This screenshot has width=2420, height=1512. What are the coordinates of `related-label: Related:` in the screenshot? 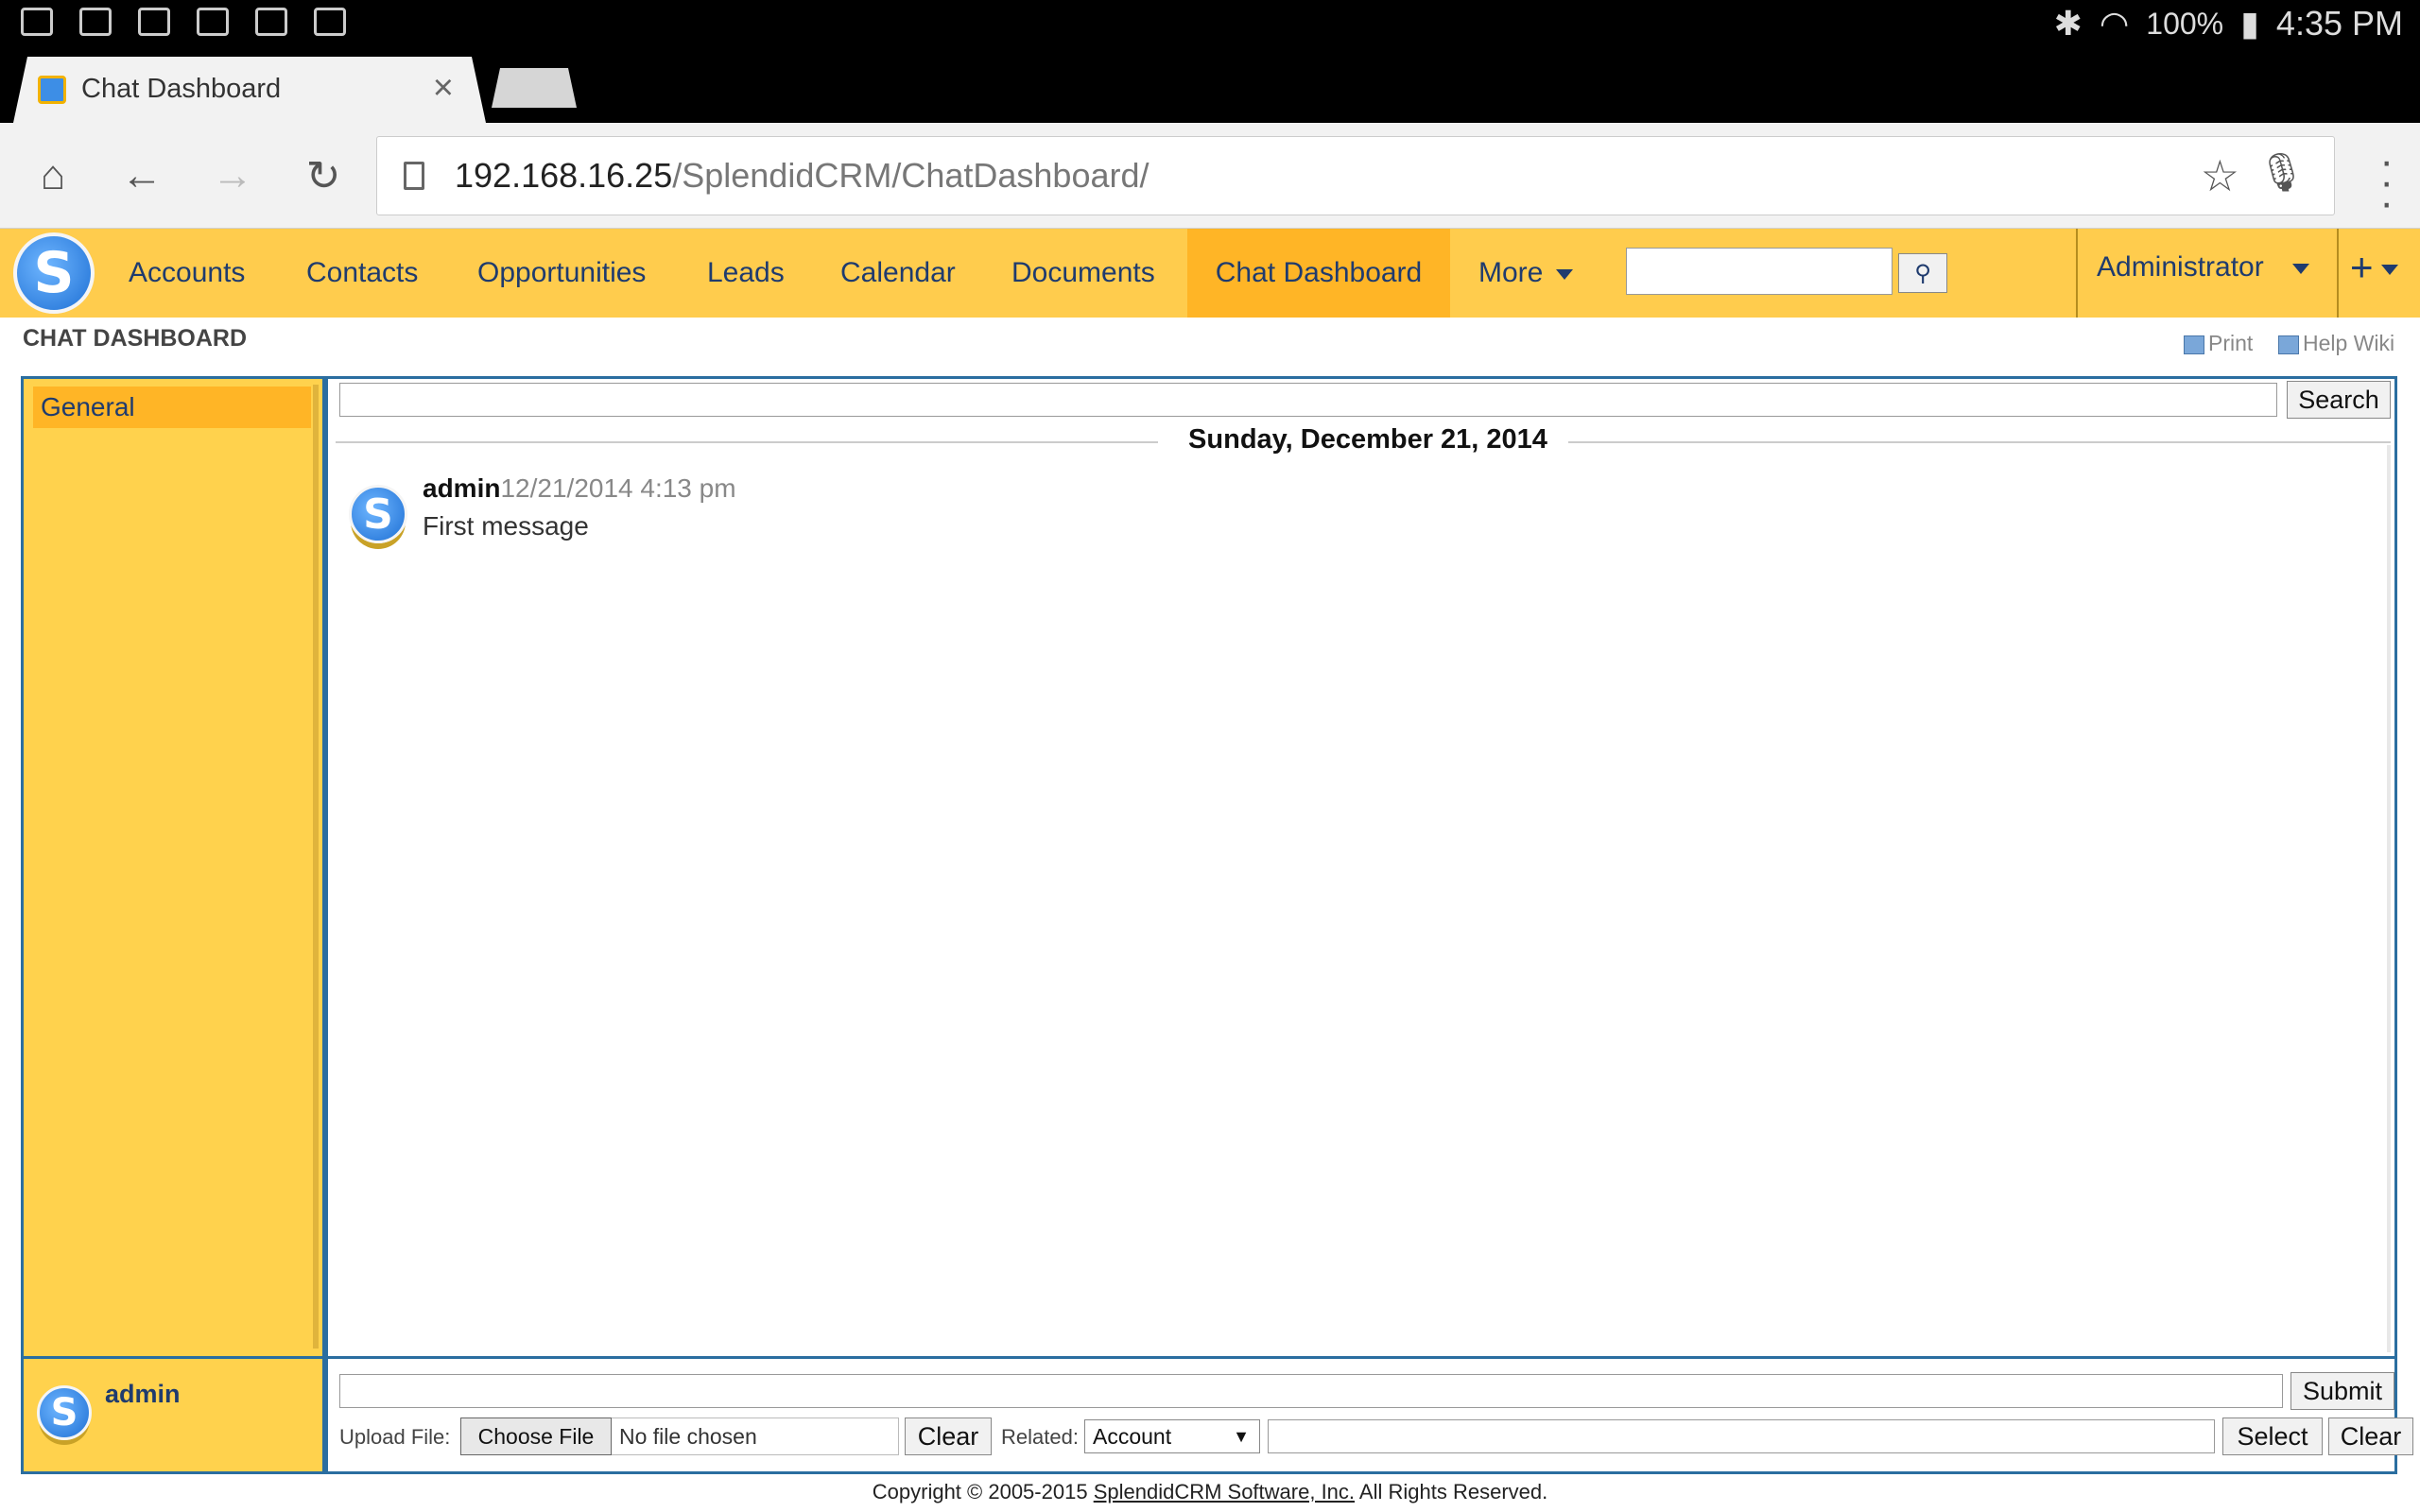 It's located at (1040, 1437).